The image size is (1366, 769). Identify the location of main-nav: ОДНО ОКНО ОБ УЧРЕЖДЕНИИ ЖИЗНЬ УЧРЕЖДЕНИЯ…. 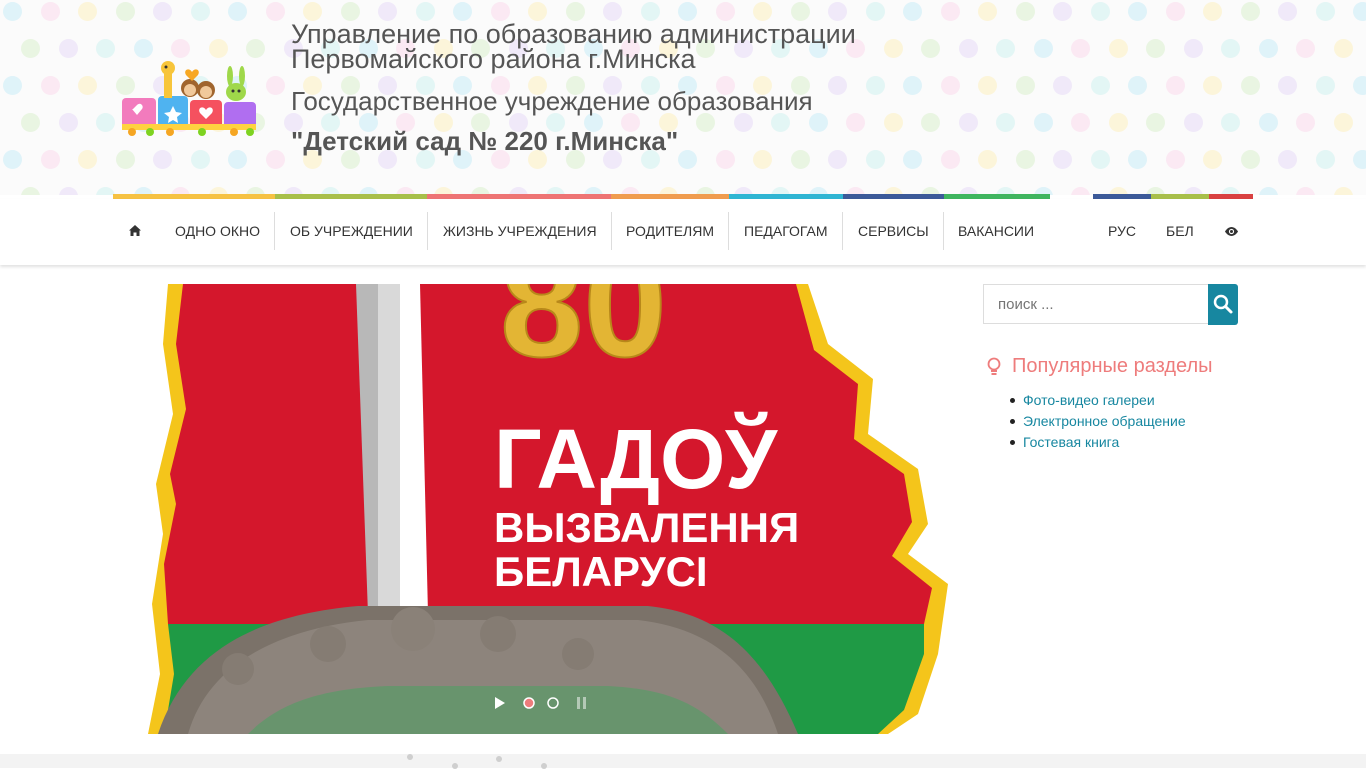
(683, 232).